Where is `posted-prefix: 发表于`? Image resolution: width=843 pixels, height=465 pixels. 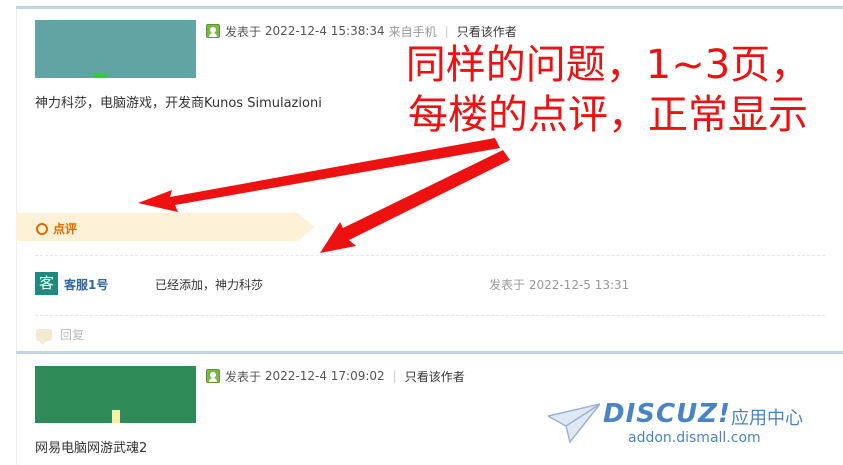 posted-prefix: 发表于 is located at coordinates (243, 376).